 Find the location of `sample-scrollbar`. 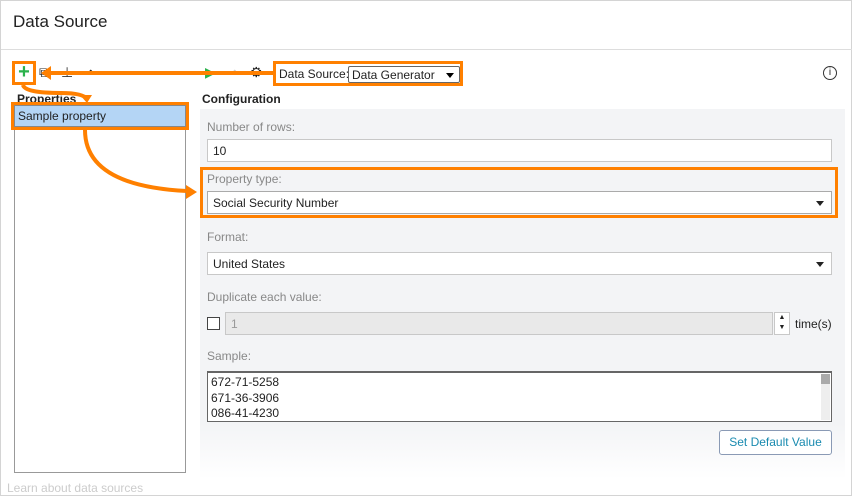

sample-scrollbar is located at coordinates (825, 397).